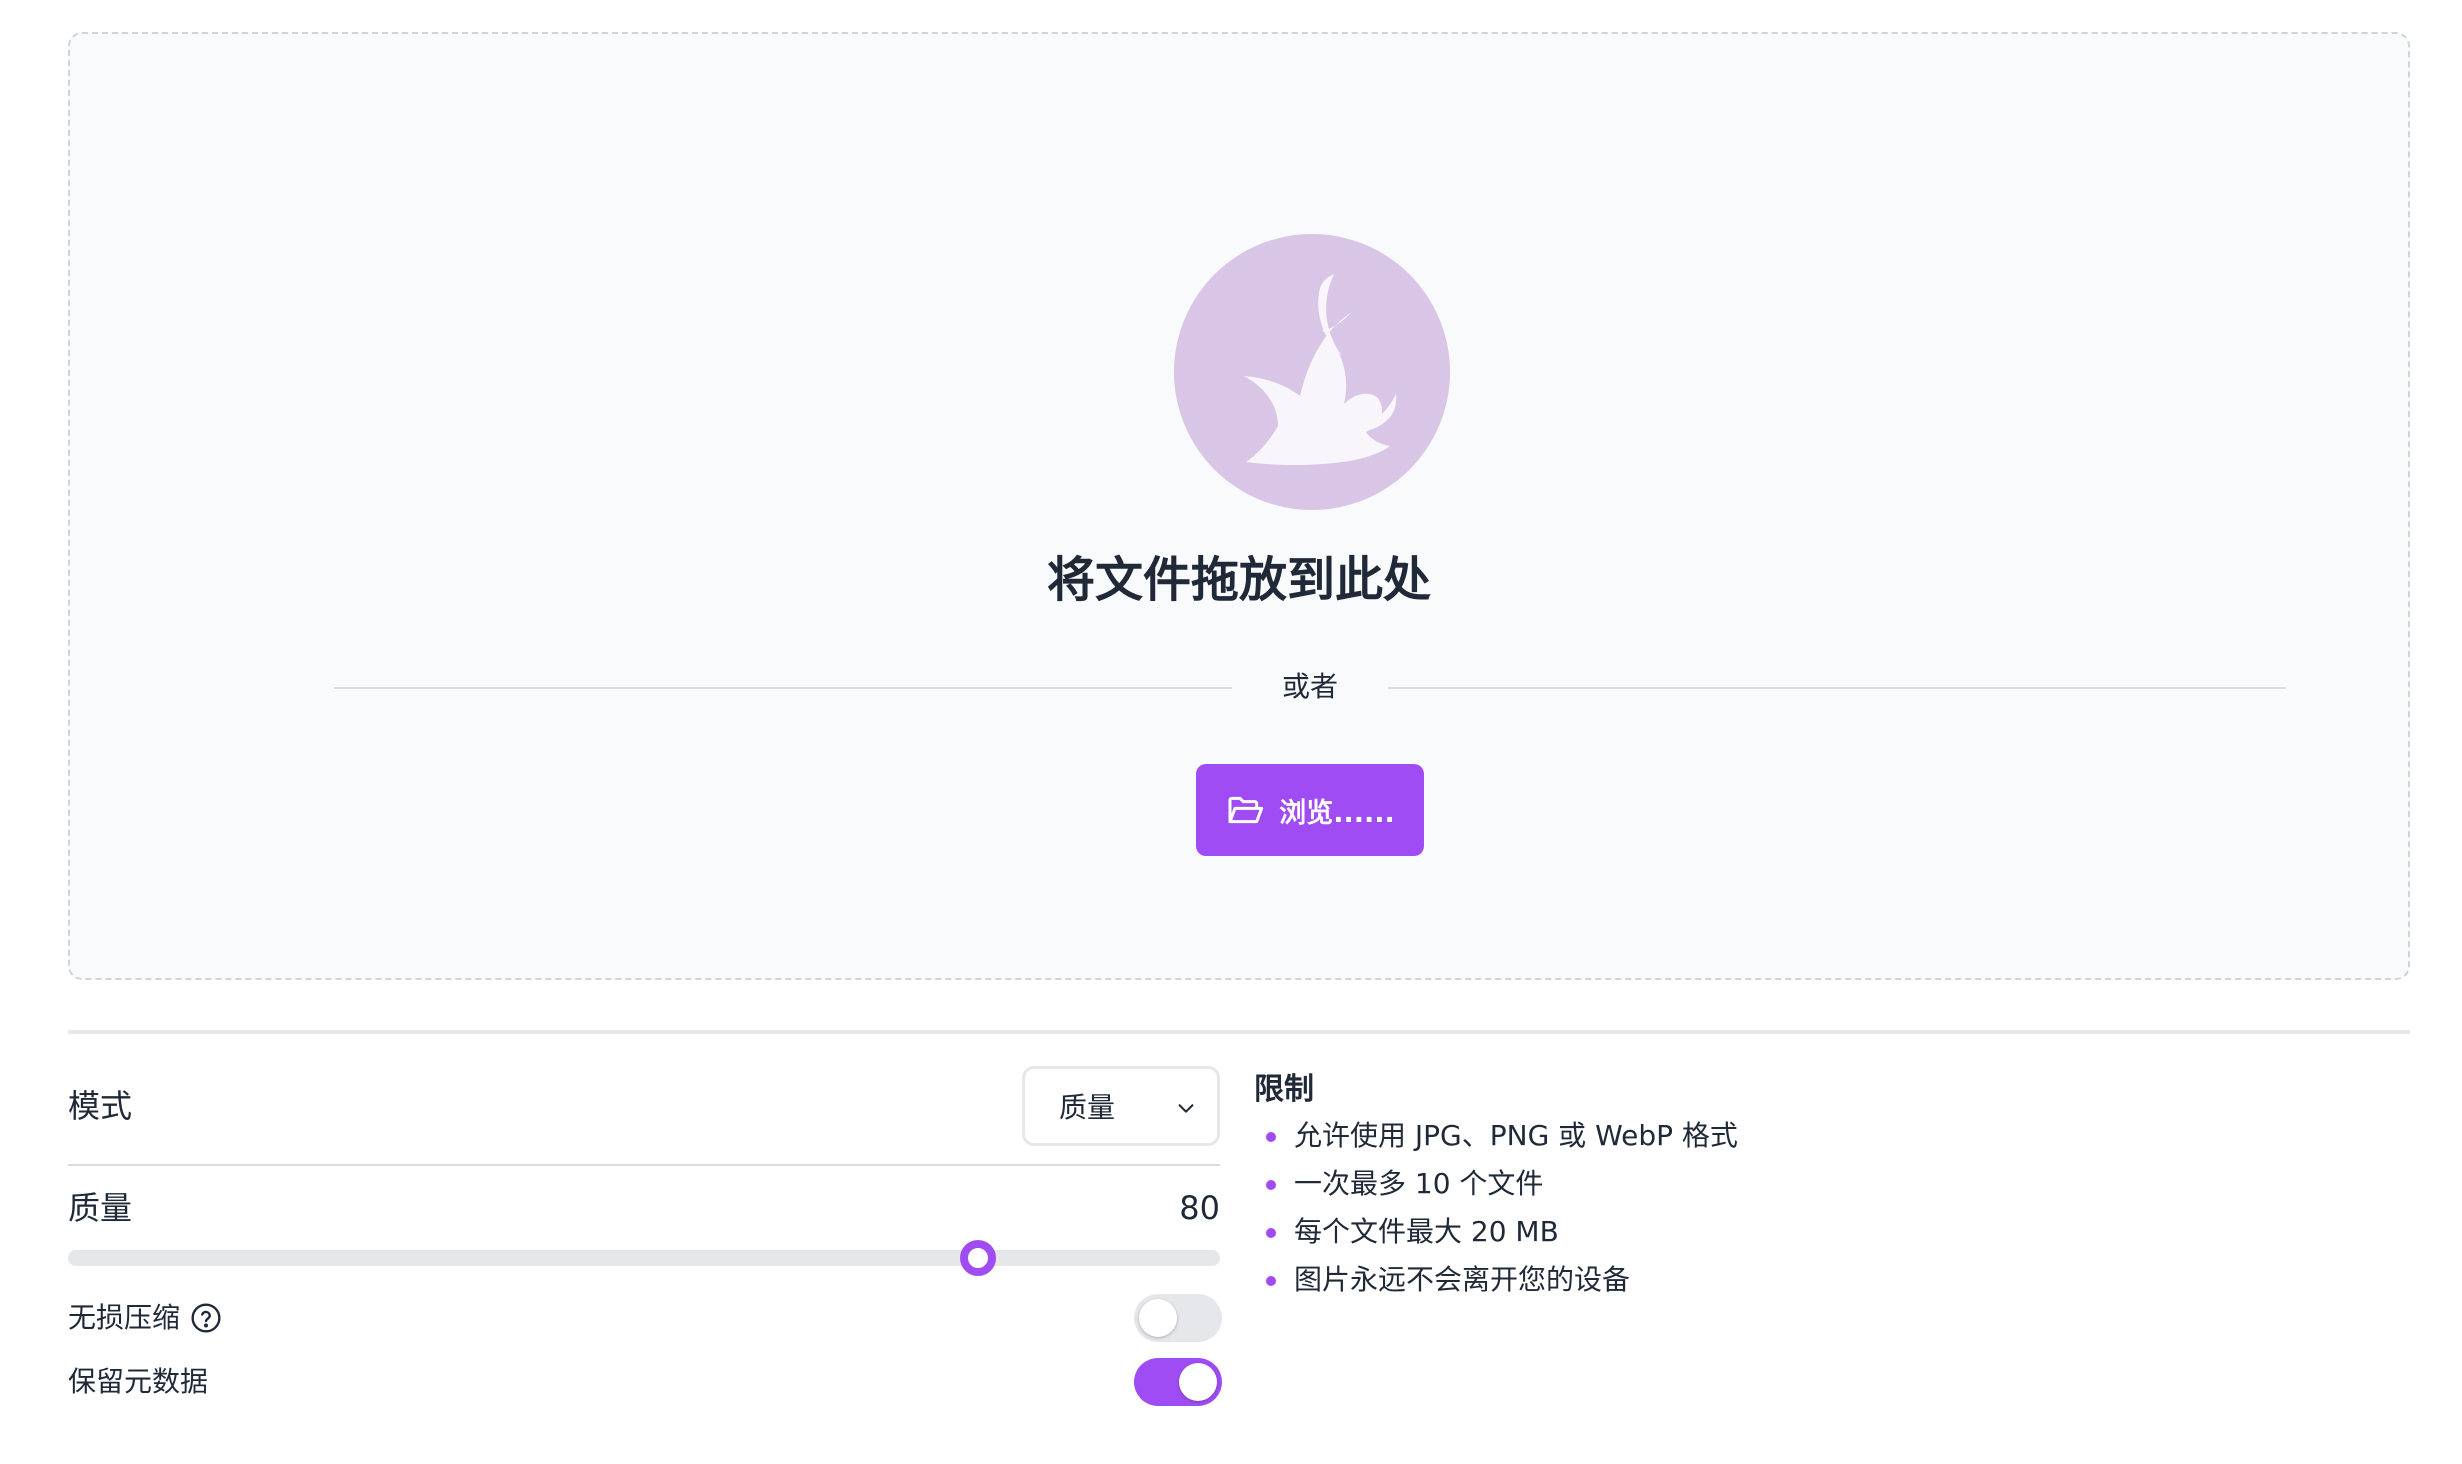 This screenshot has width=2462, height=1464. What do you see at coordinates (1121, 1106) in the screenshot?
I see `mode-select: 质量` at bounding box center [1121, 1106].